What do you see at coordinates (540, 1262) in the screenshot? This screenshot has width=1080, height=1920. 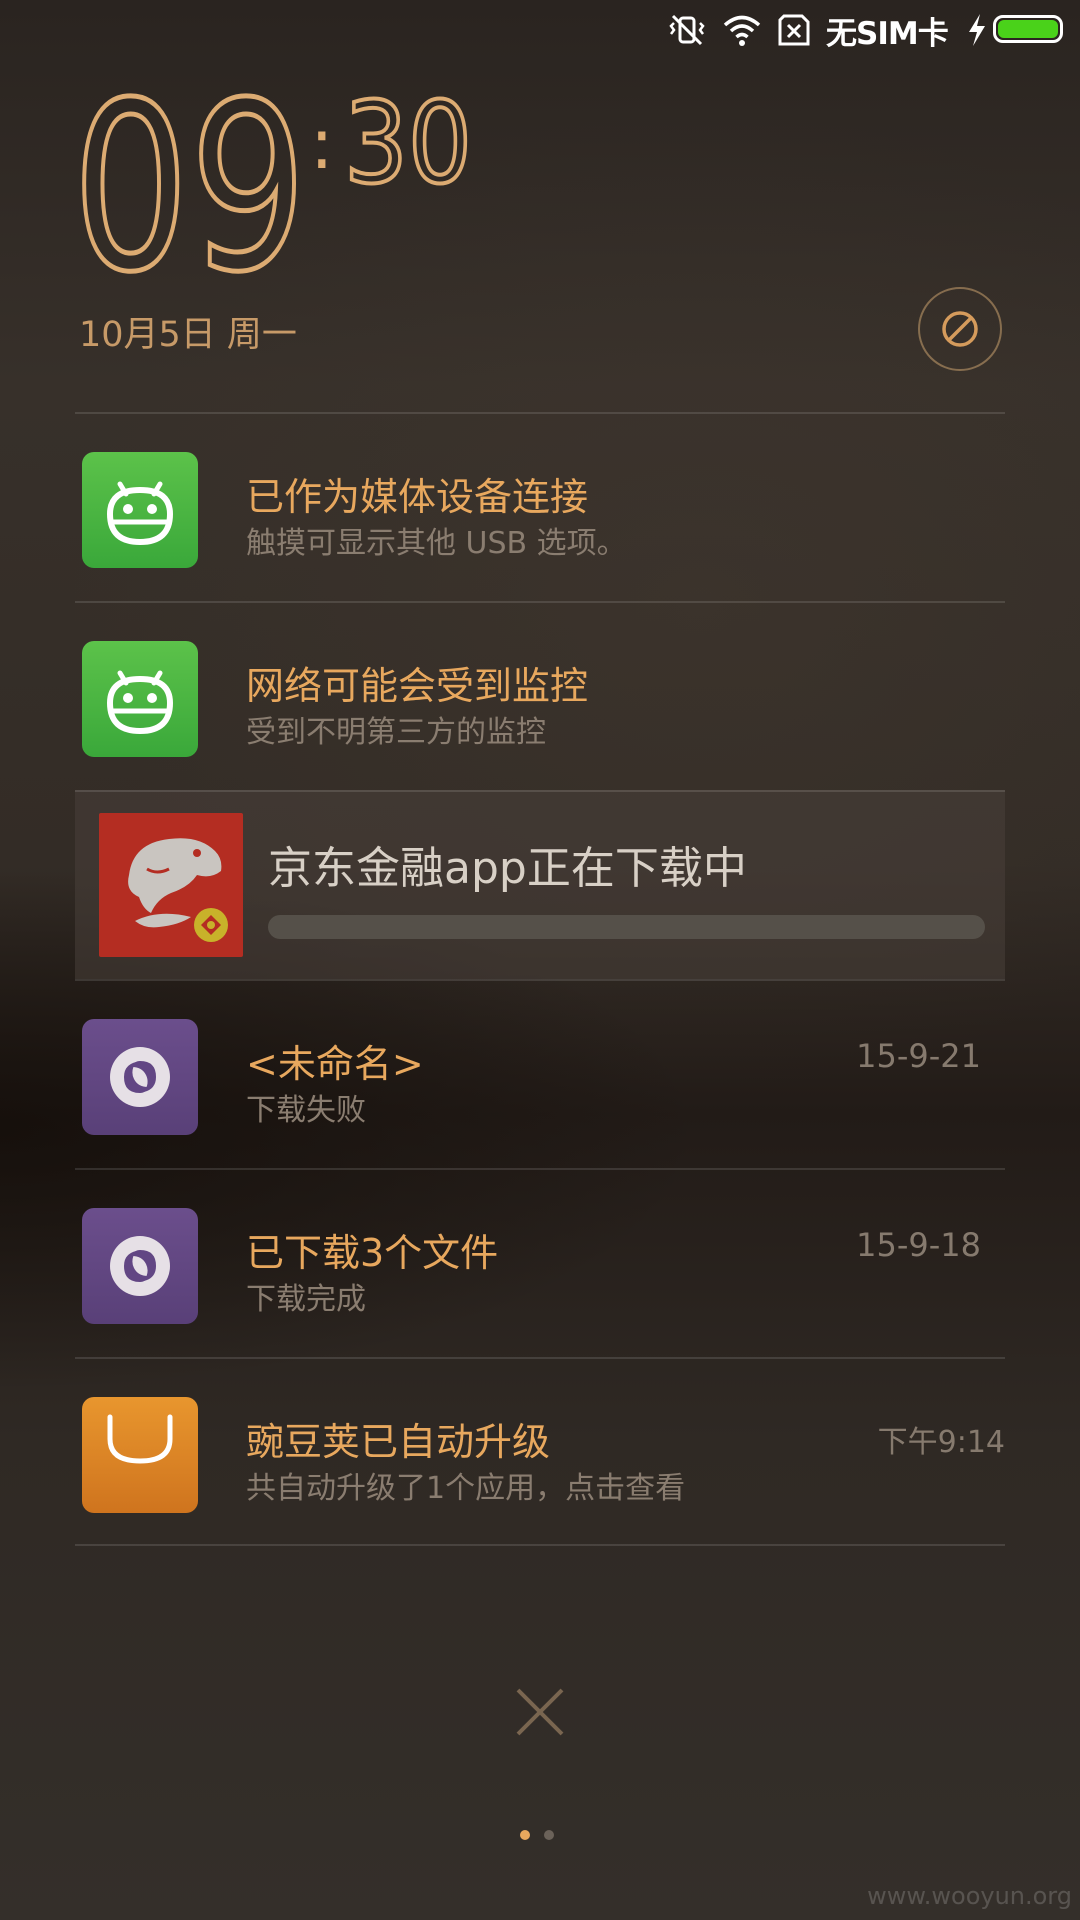 I see `notification-download-complete: 已下载3个文件 下载完成 15-9-18` at bounding box center [540, 1262].